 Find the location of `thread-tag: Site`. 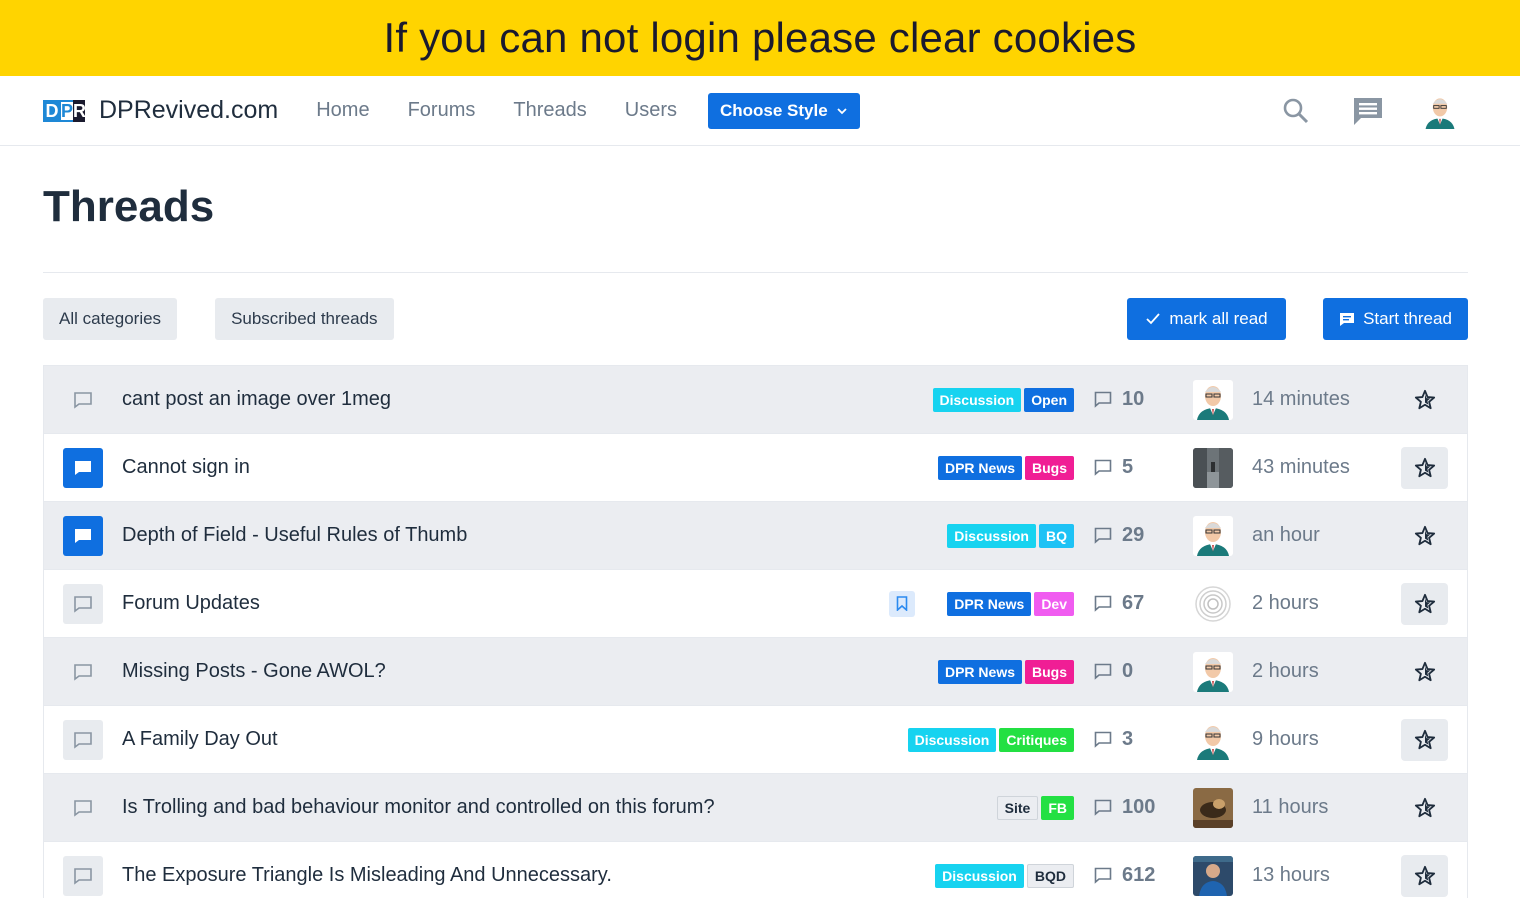

thread-tag: Site is located at coordinates (1017, 807).